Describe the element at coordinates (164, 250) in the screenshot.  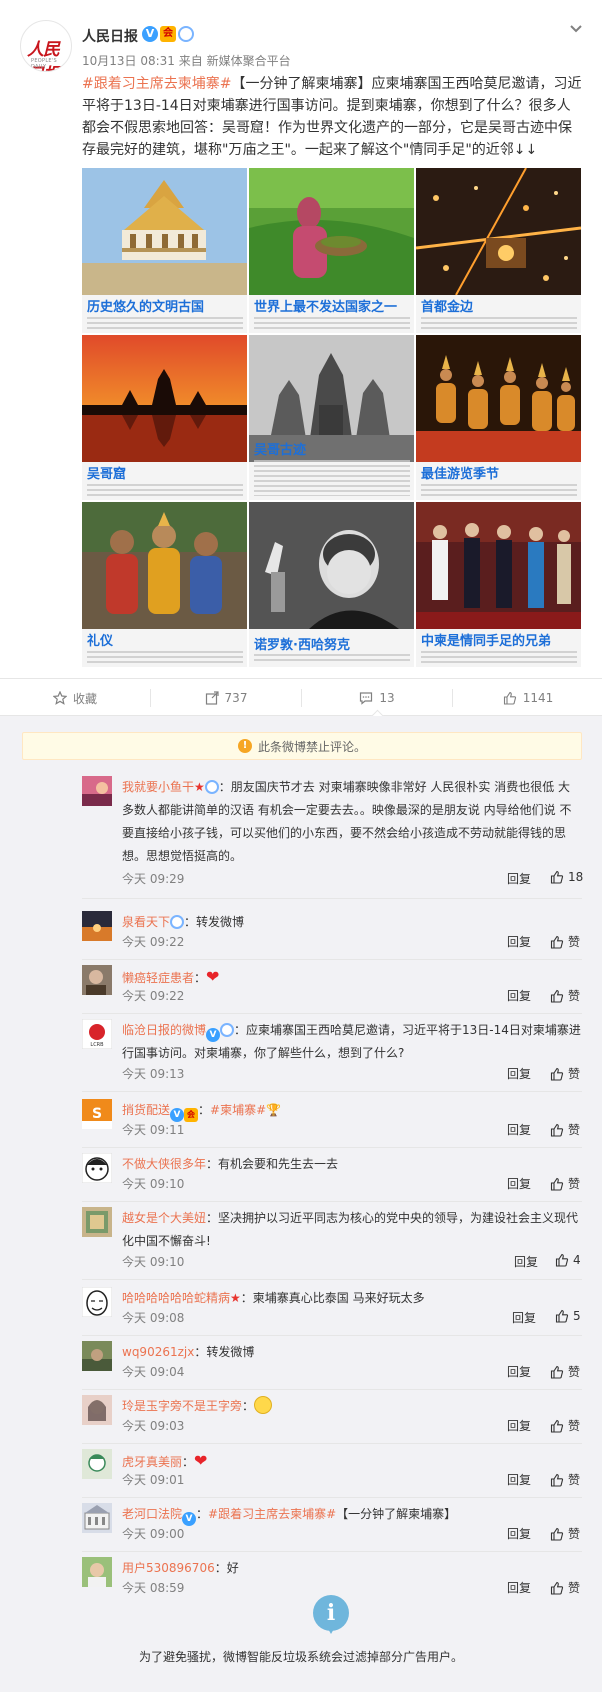
I see `image-tile-1: 历史悠久的文明古国` at that location.